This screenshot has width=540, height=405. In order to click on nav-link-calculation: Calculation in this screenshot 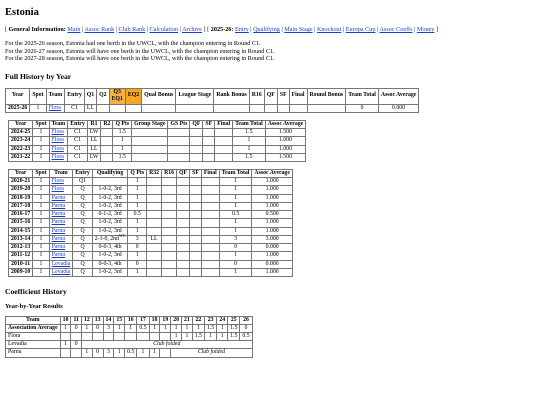, I will do `click(164, 29)`.